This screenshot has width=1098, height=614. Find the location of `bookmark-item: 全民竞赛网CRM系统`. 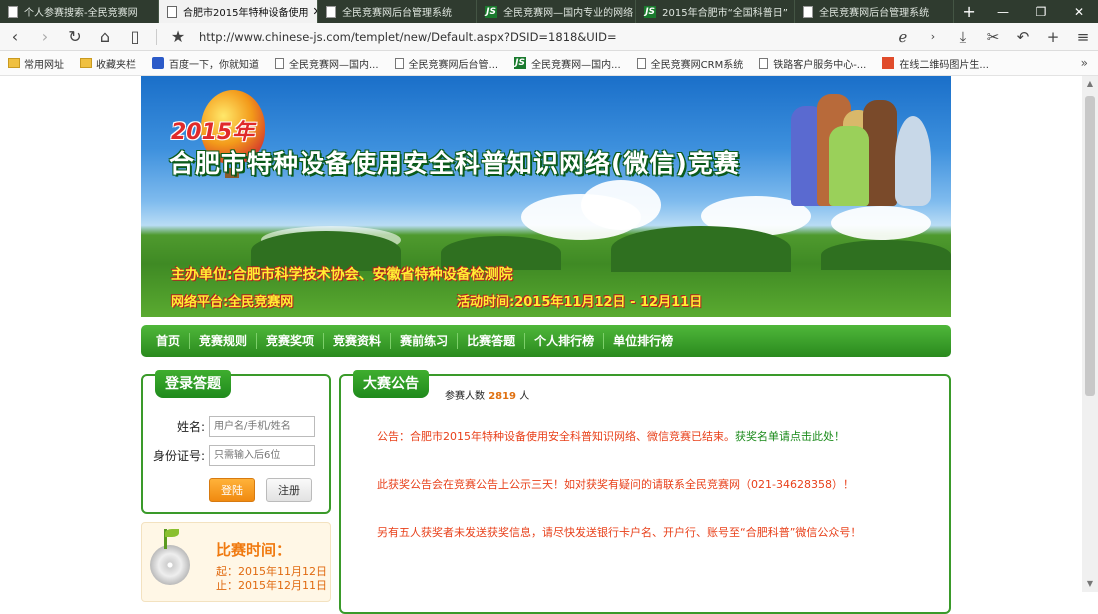

bookmark-item: 全民竞赛网CRM系统 is located at coordinates (690, 63).